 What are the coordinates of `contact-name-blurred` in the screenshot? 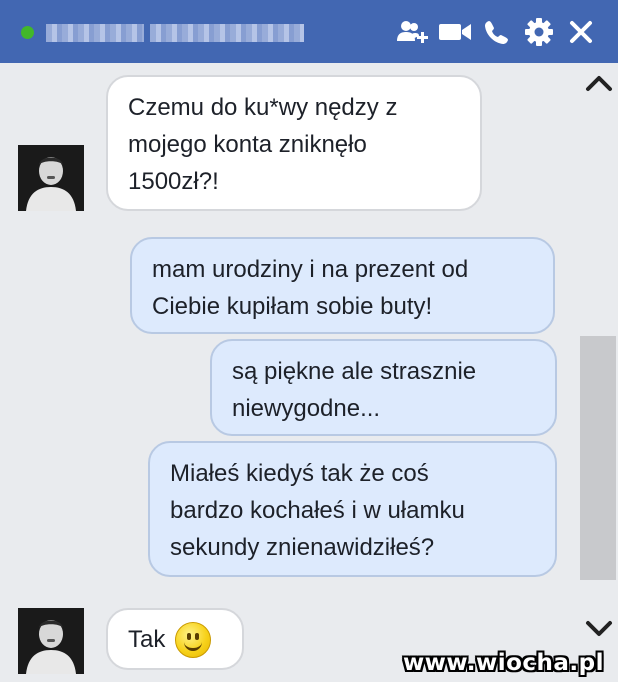 It's located at (175, 33).